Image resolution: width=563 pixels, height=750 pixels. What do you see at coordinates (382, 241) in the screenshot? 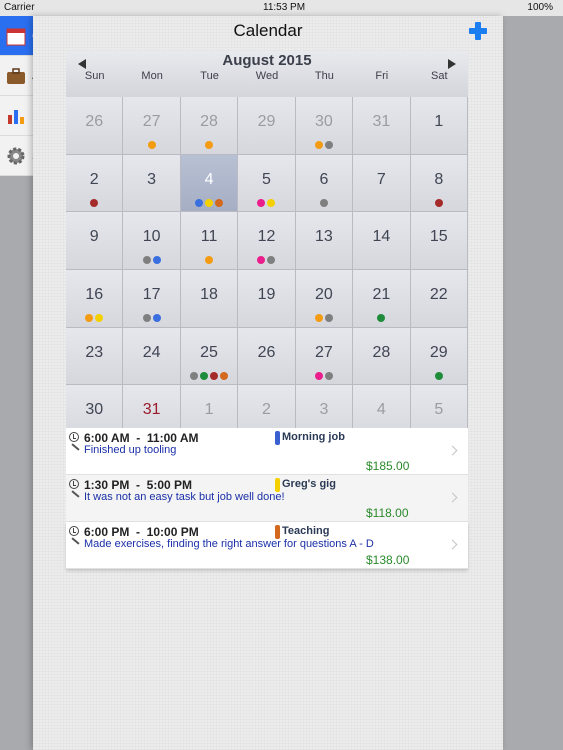
I see `calendar-day-cell: 14` at bounding box center [382, 241].